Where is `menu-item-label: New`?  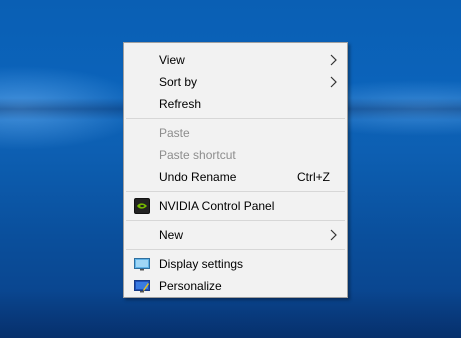 menu-item-label: New is located at coordinates (171, 235).